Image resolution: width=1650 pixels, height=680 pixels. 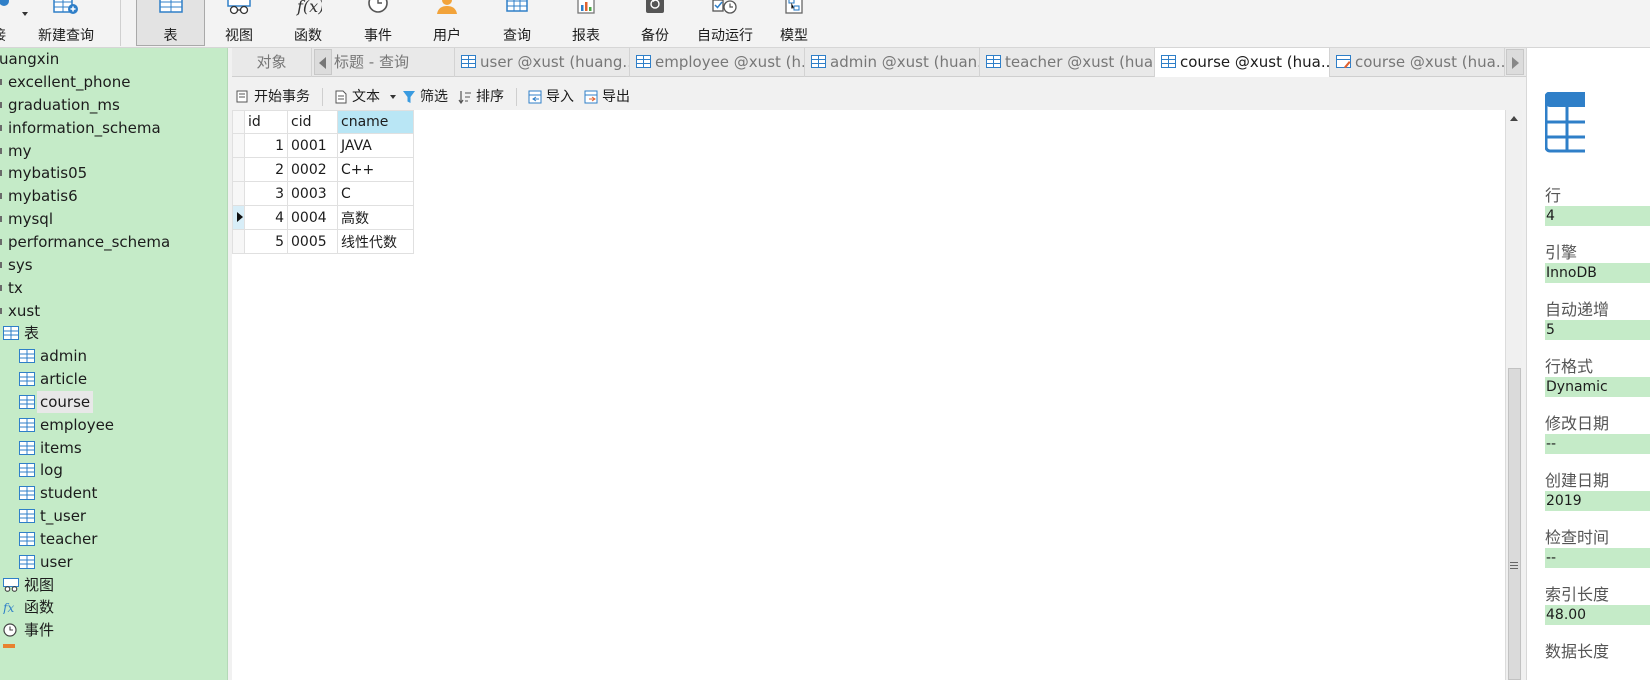 What do you see at coordinates (725, 23) in the screenshot?
I see `toolbar-auto-run-button: 自动运行` at bounding box center [725, 23].